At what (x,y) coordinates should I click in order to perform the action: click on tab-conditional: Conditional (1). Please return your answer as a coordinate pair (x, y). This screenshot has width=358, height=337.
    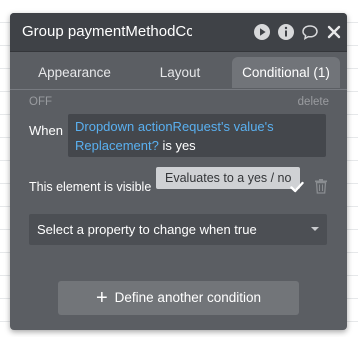
    Looking at the image, I should click on (286, 72).